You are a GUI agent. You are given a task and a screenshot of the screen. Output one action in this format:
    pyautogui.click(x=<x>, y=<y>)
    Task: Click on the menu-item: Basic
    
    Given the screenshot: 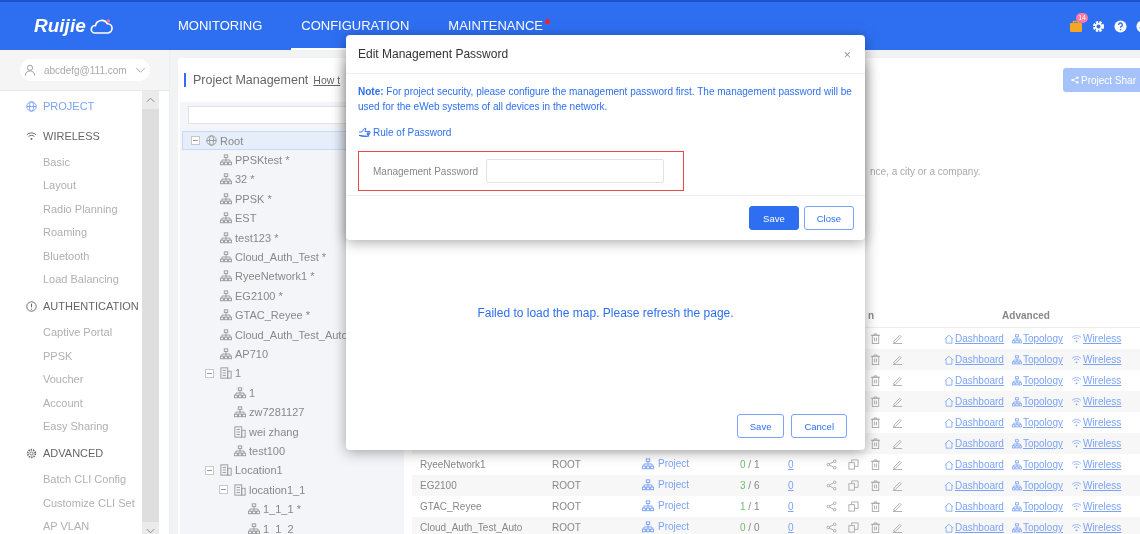 What is the action you would take?
    pyautogui.click(x=84, y=163)
    